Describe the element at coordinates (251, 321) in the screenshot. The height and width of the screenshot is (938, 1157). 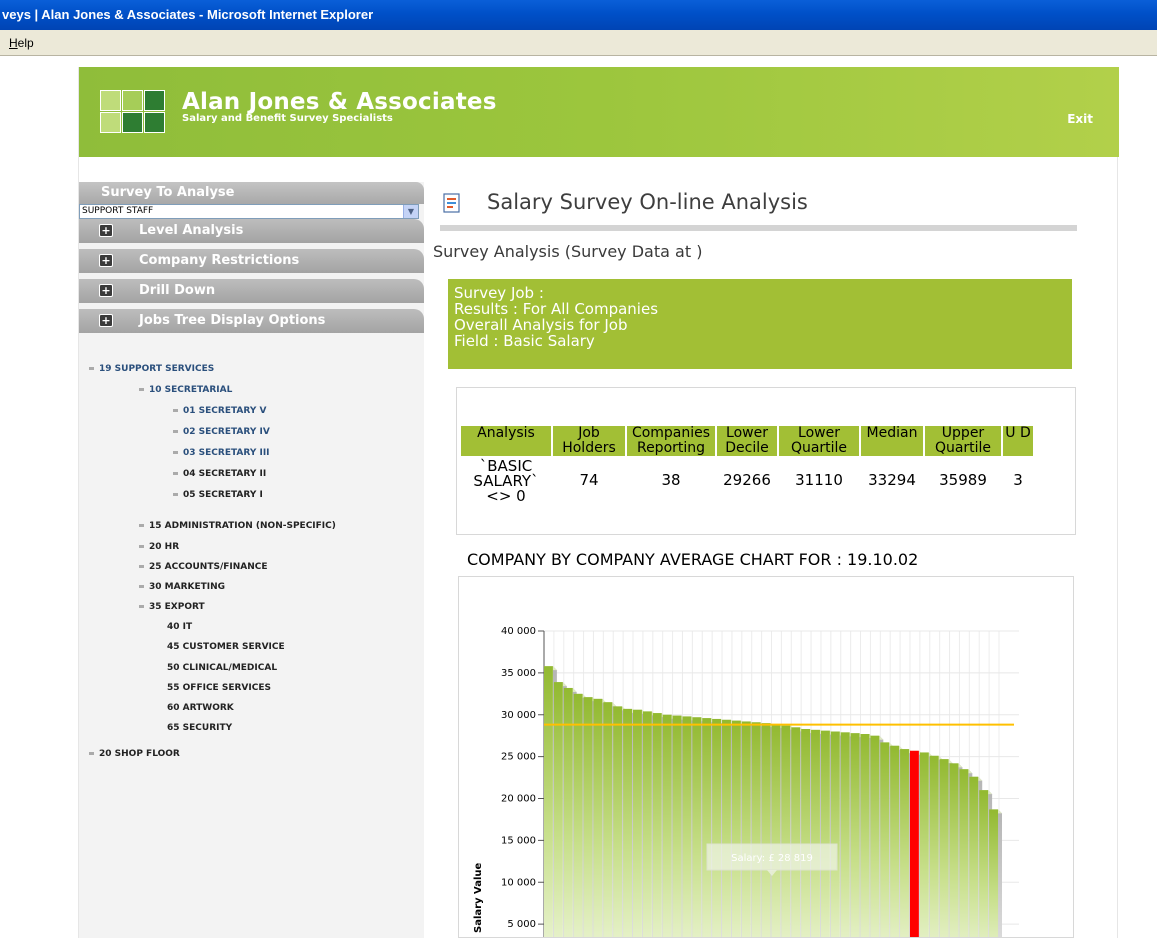
I see `panel-jobs-tree-display-options: + Jobs Tree Display Options` at that location.